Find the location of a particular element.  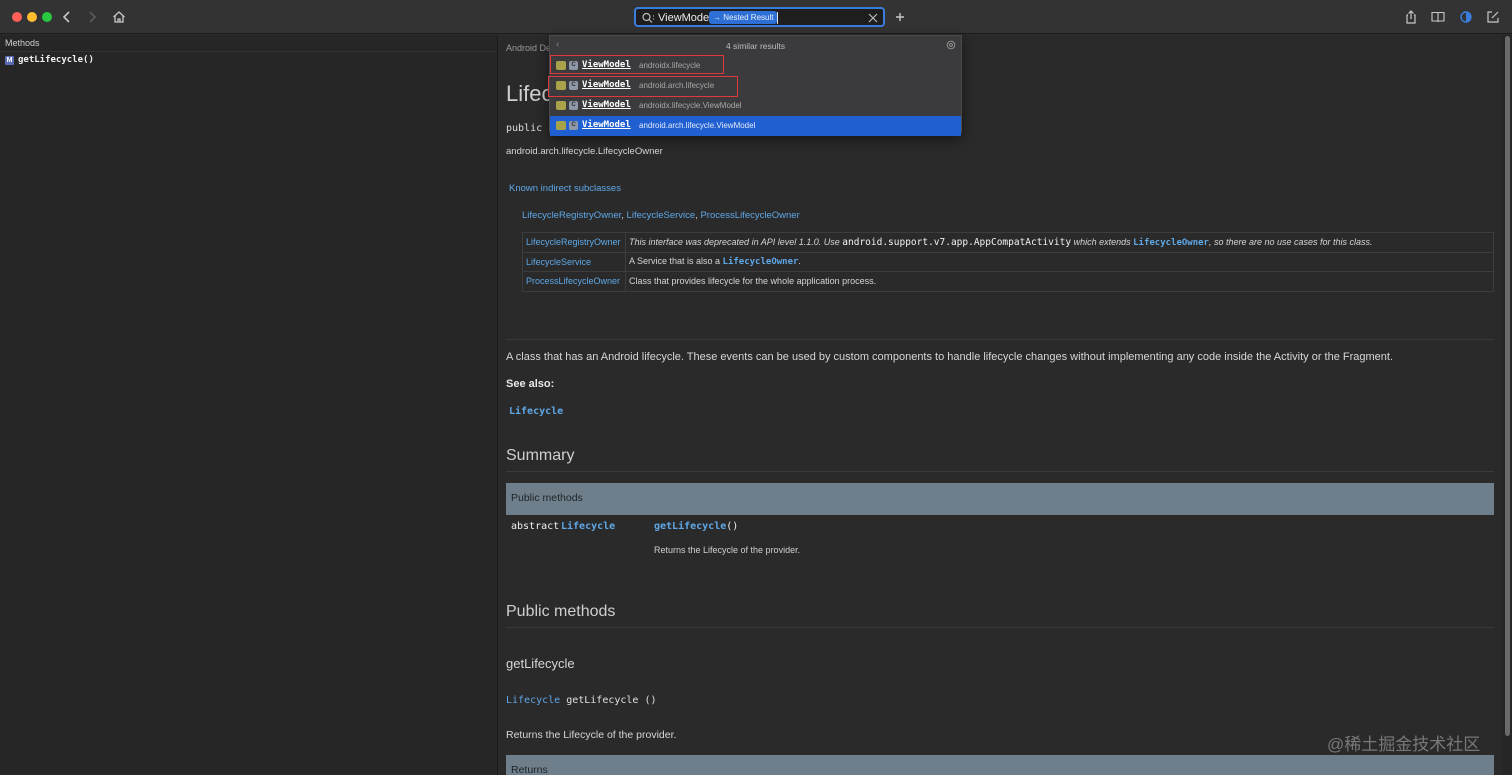

compose-icon is located at coordinates (1493, 17).